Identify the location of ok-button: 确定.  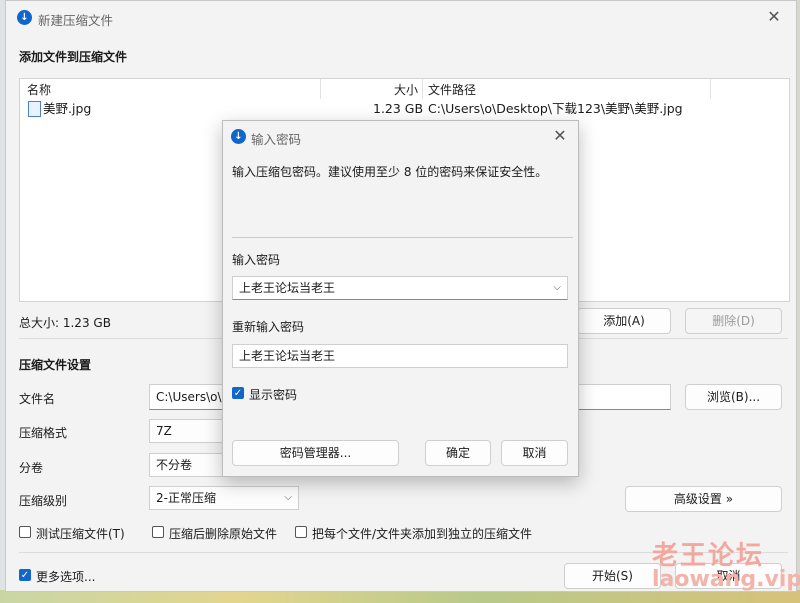
(458, 453).